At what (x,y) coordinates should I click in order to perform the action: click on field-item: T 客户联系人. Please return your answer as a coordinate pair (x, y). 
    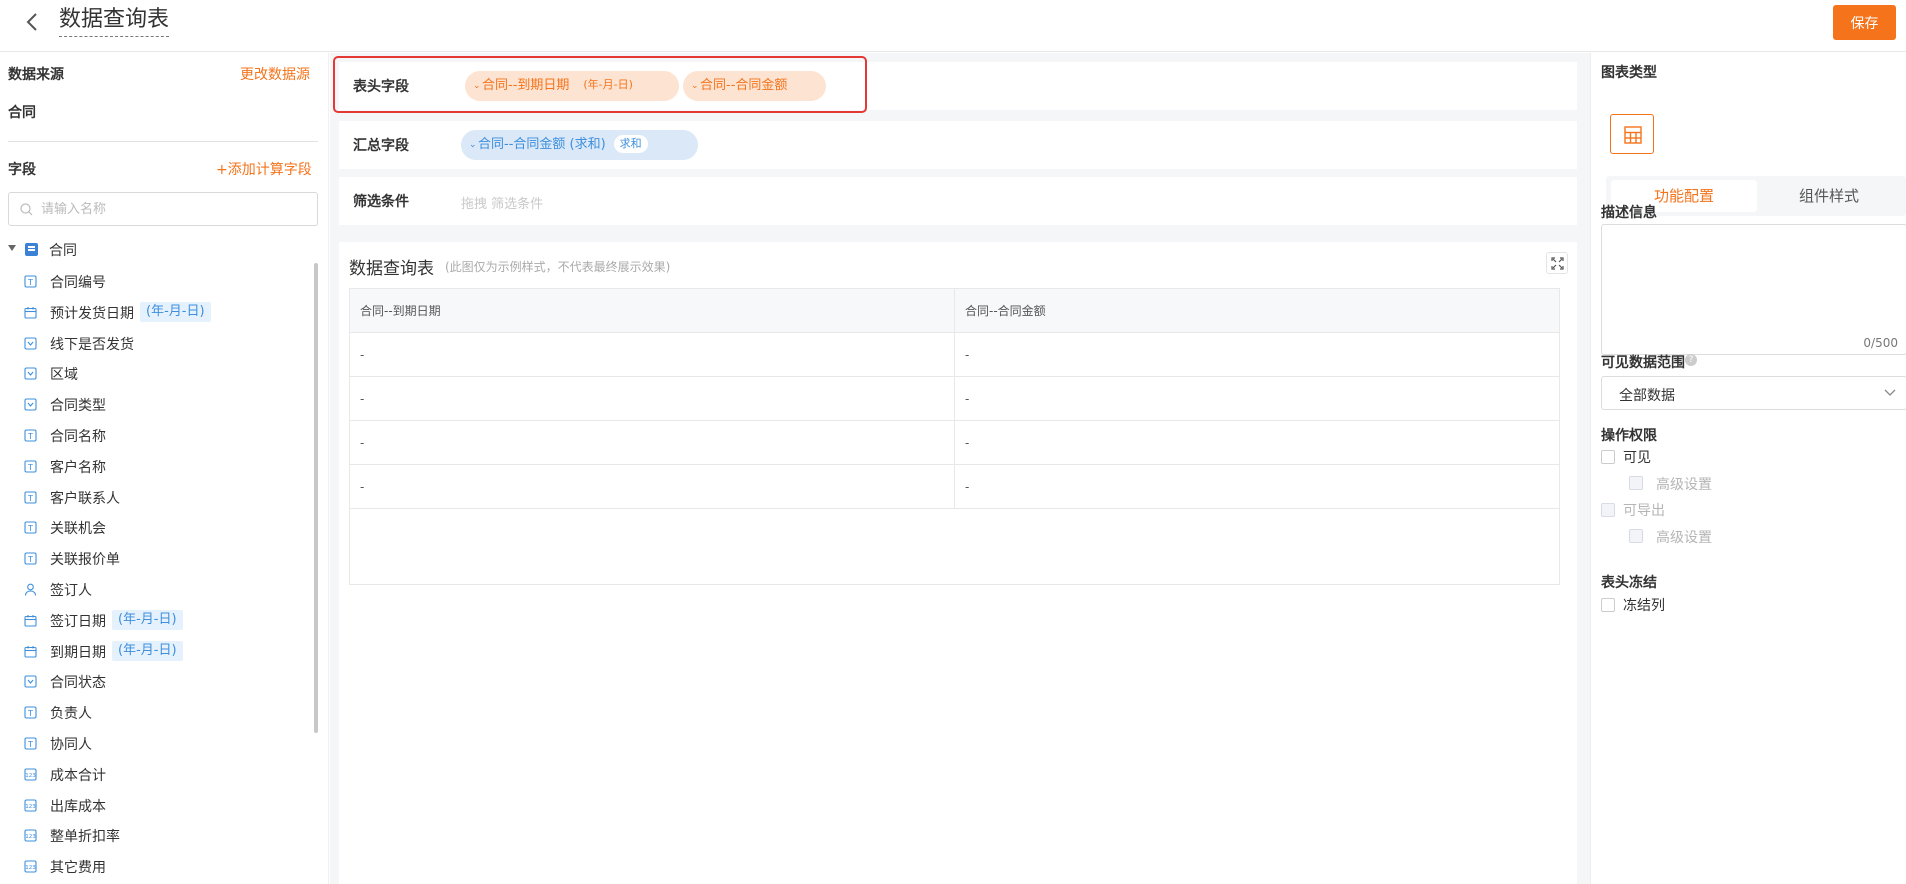
    Looking at the image, I should click on (164, 498).